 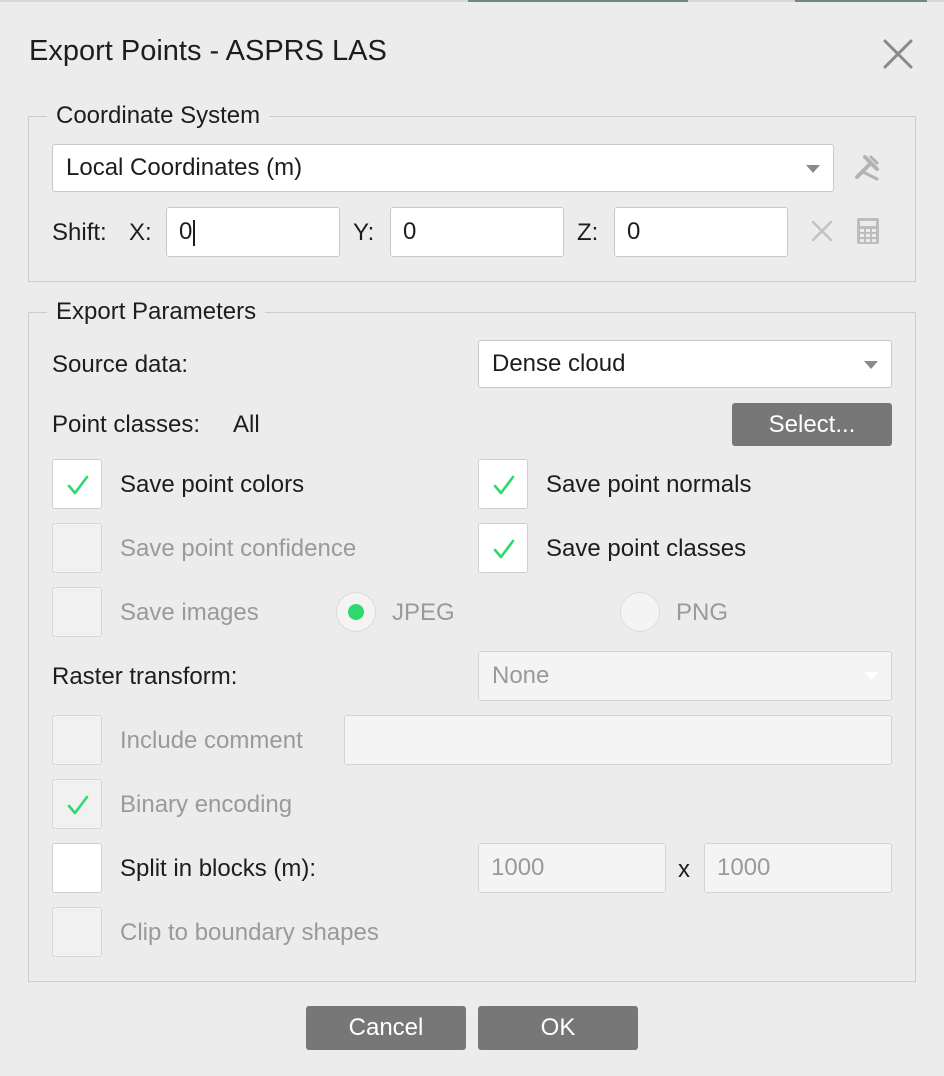 What do you see at coordinates (684, 869) in the screenshot?
I see `block-separator: x` at bounding box center [684, 869].